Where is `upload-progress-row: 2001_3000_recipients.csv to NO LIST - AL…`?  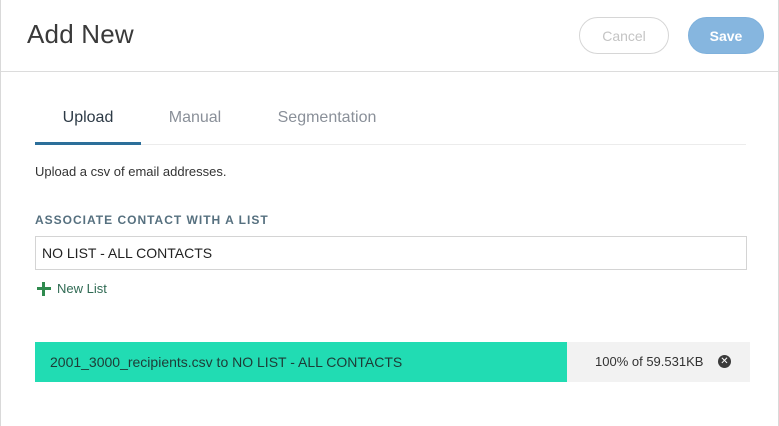
upload-progress-row: 2001_3000_recipients.csv to NO LIST - AL… is located at coordinates (392, 362).